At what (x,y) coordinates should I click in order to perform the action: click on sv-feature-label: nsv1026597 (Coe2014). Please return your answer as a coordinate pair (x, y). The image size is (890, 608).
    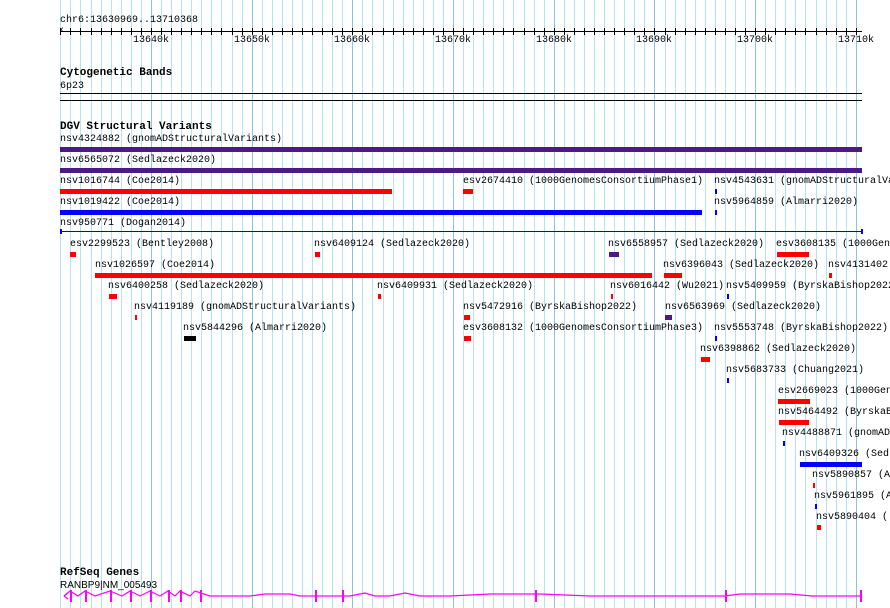
    Looking at the image, I should click on (155, 265).